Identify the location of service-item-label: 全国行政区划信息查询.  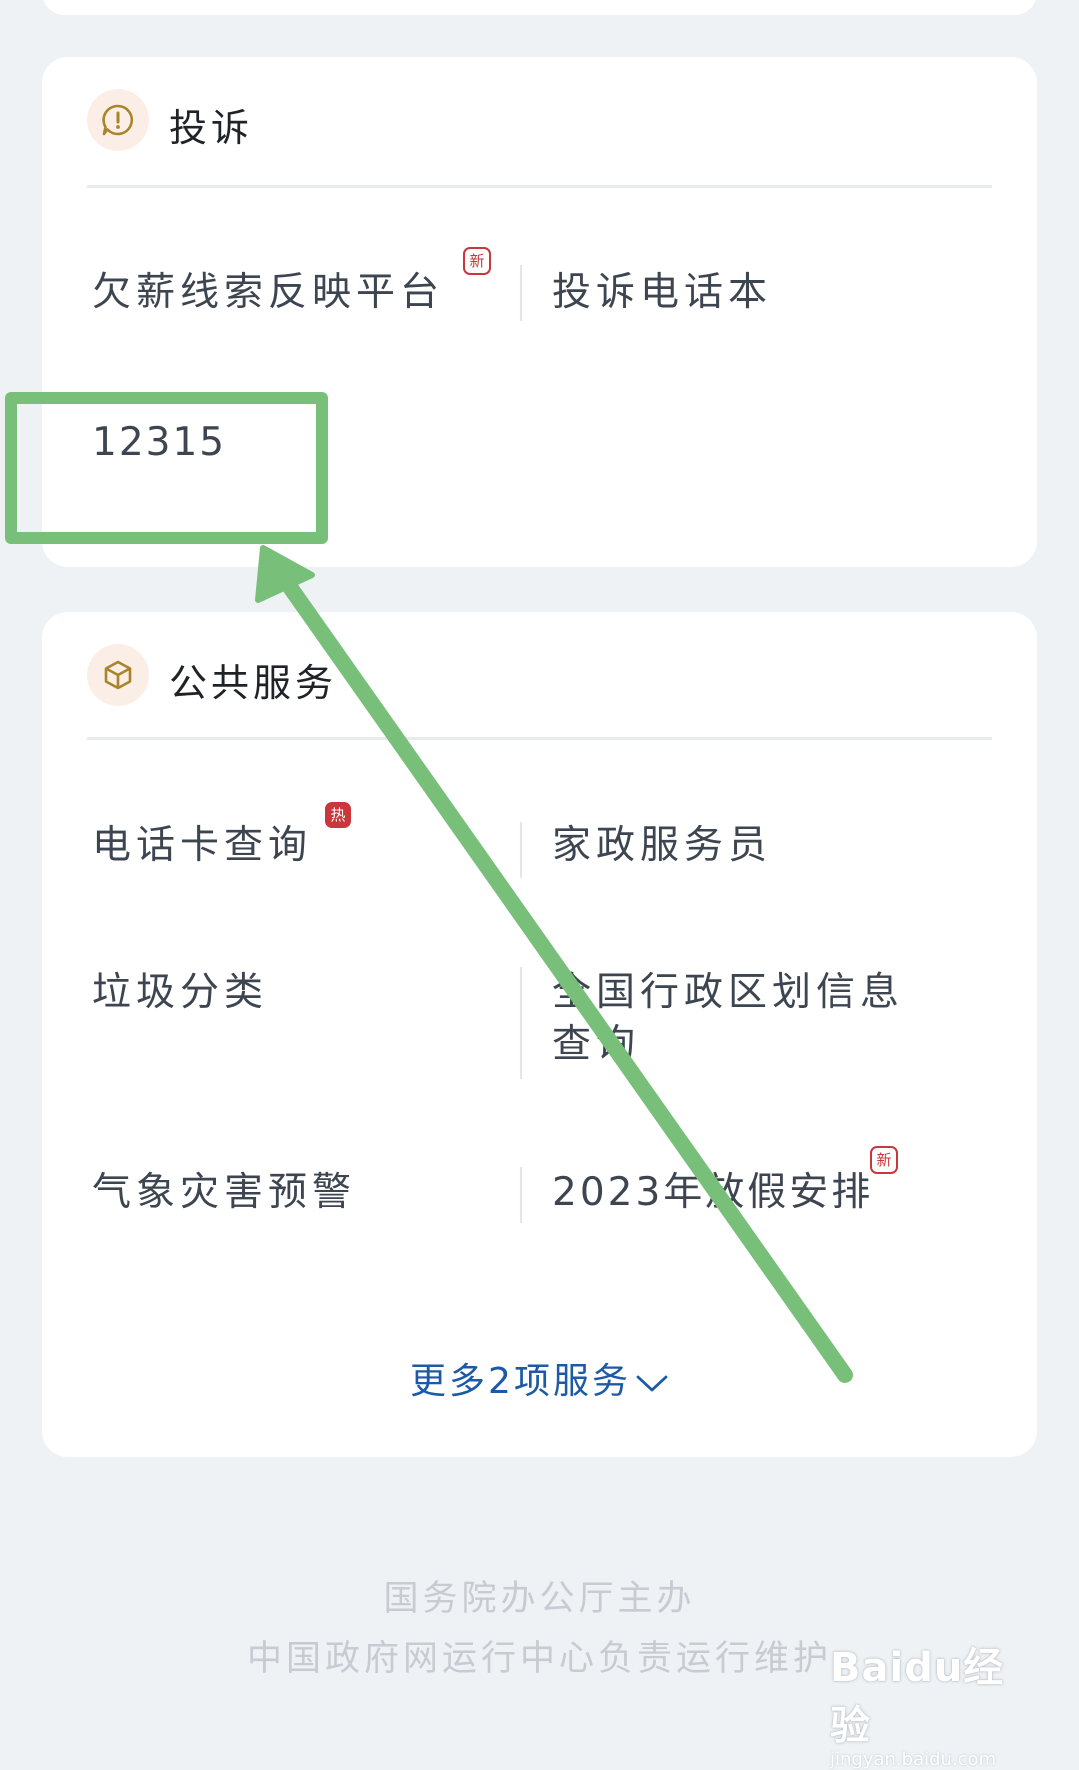
(728, 1018).